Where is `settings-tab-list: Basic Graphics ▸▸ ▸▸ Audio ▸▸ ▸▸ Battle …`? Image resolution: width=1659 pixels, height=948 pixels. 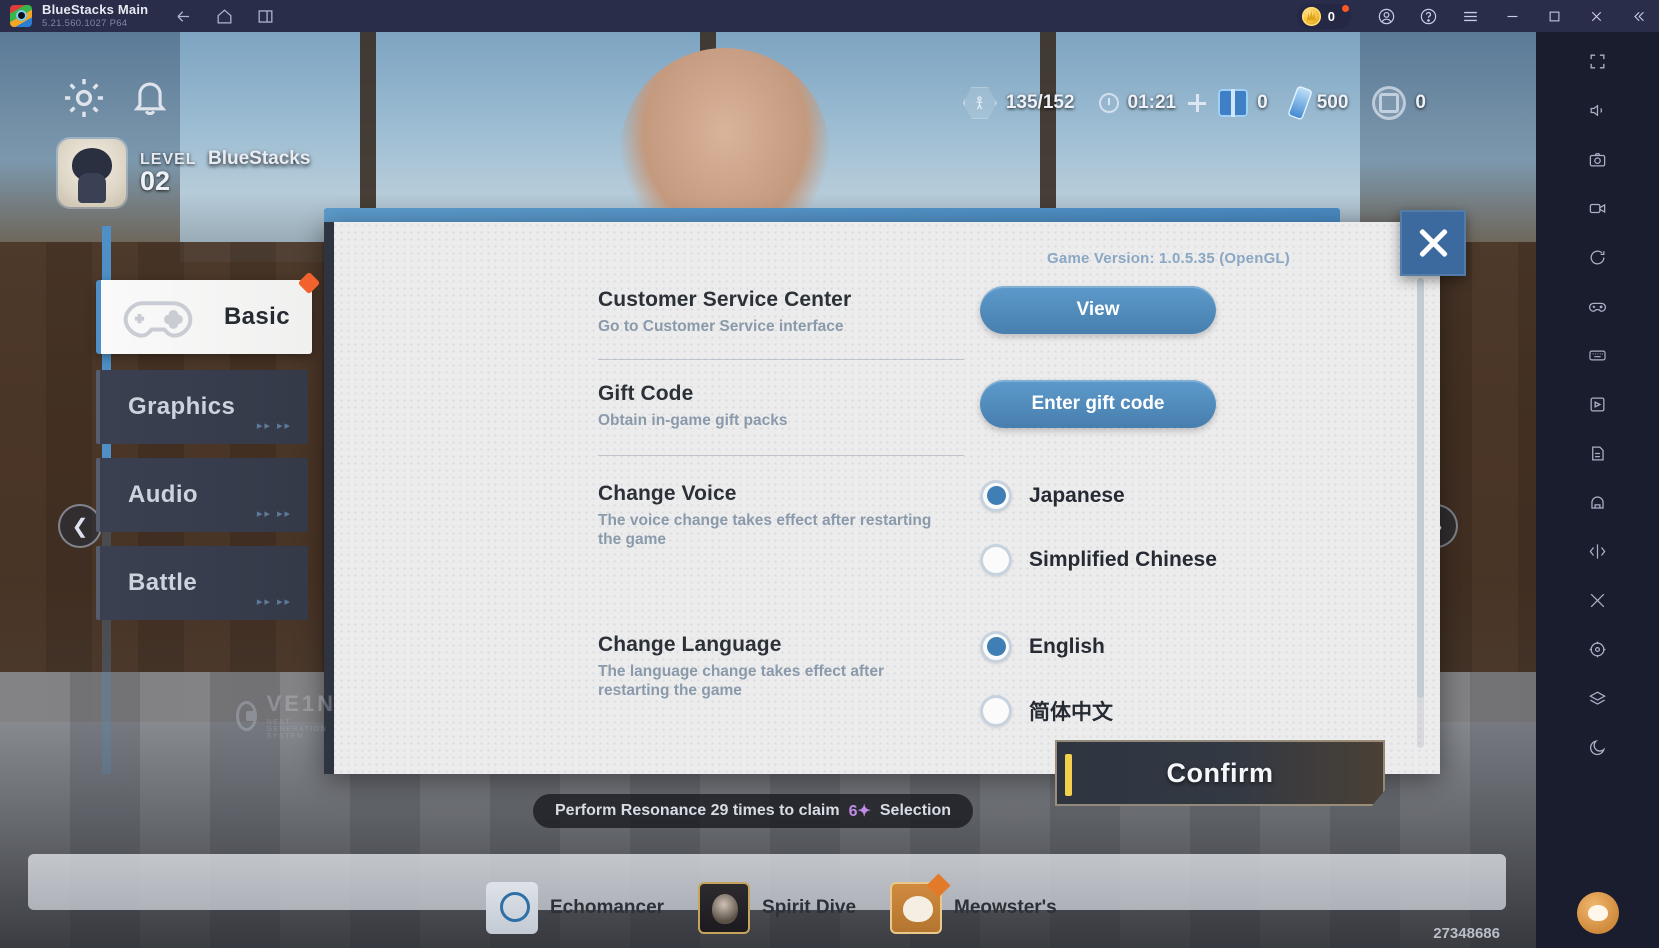
settings-tab-list: Basic Graphics ▸▸ ▸▸ Audio ▸▸ ▸▸ Battle … is located at coordinates (214, 500).